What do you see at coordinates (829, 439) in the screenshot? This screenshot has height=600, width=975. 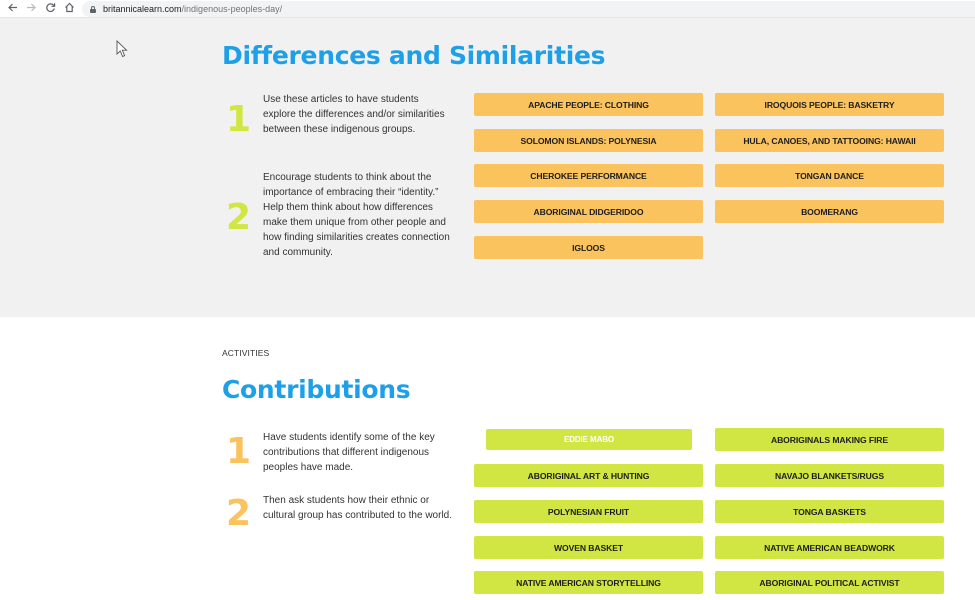 I see `article-button-aboriginals-making-fire: ABORIGINALS MAKING FIRE` at bounding box center [829, 439].